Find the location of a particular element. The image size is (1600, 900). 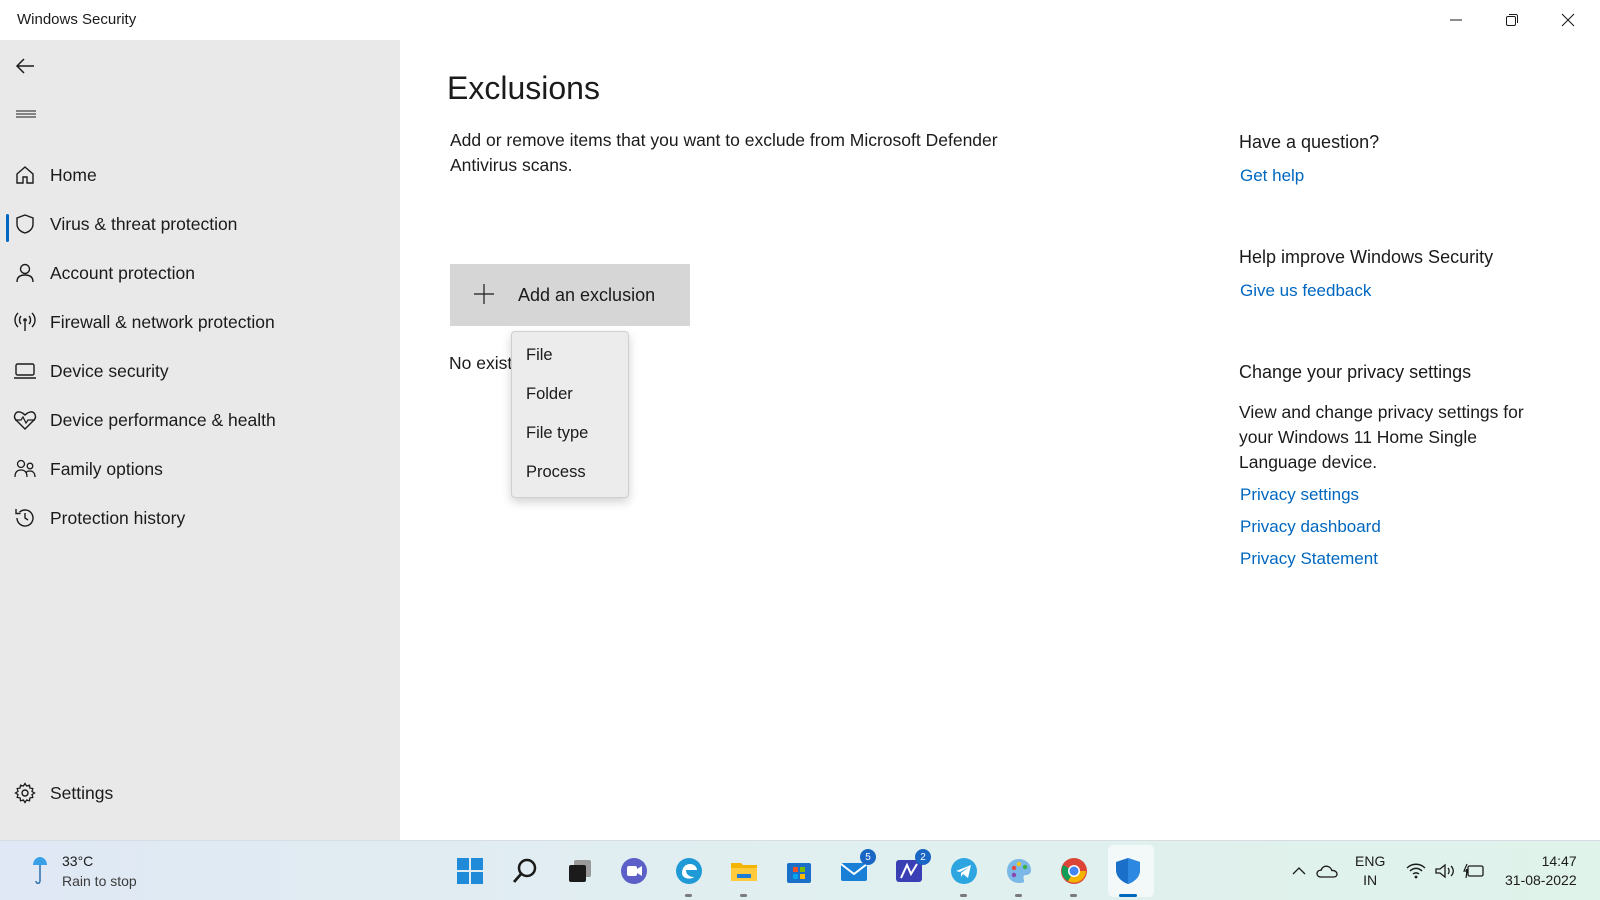

pen-app: 2 is located at coordinates (911, 869).